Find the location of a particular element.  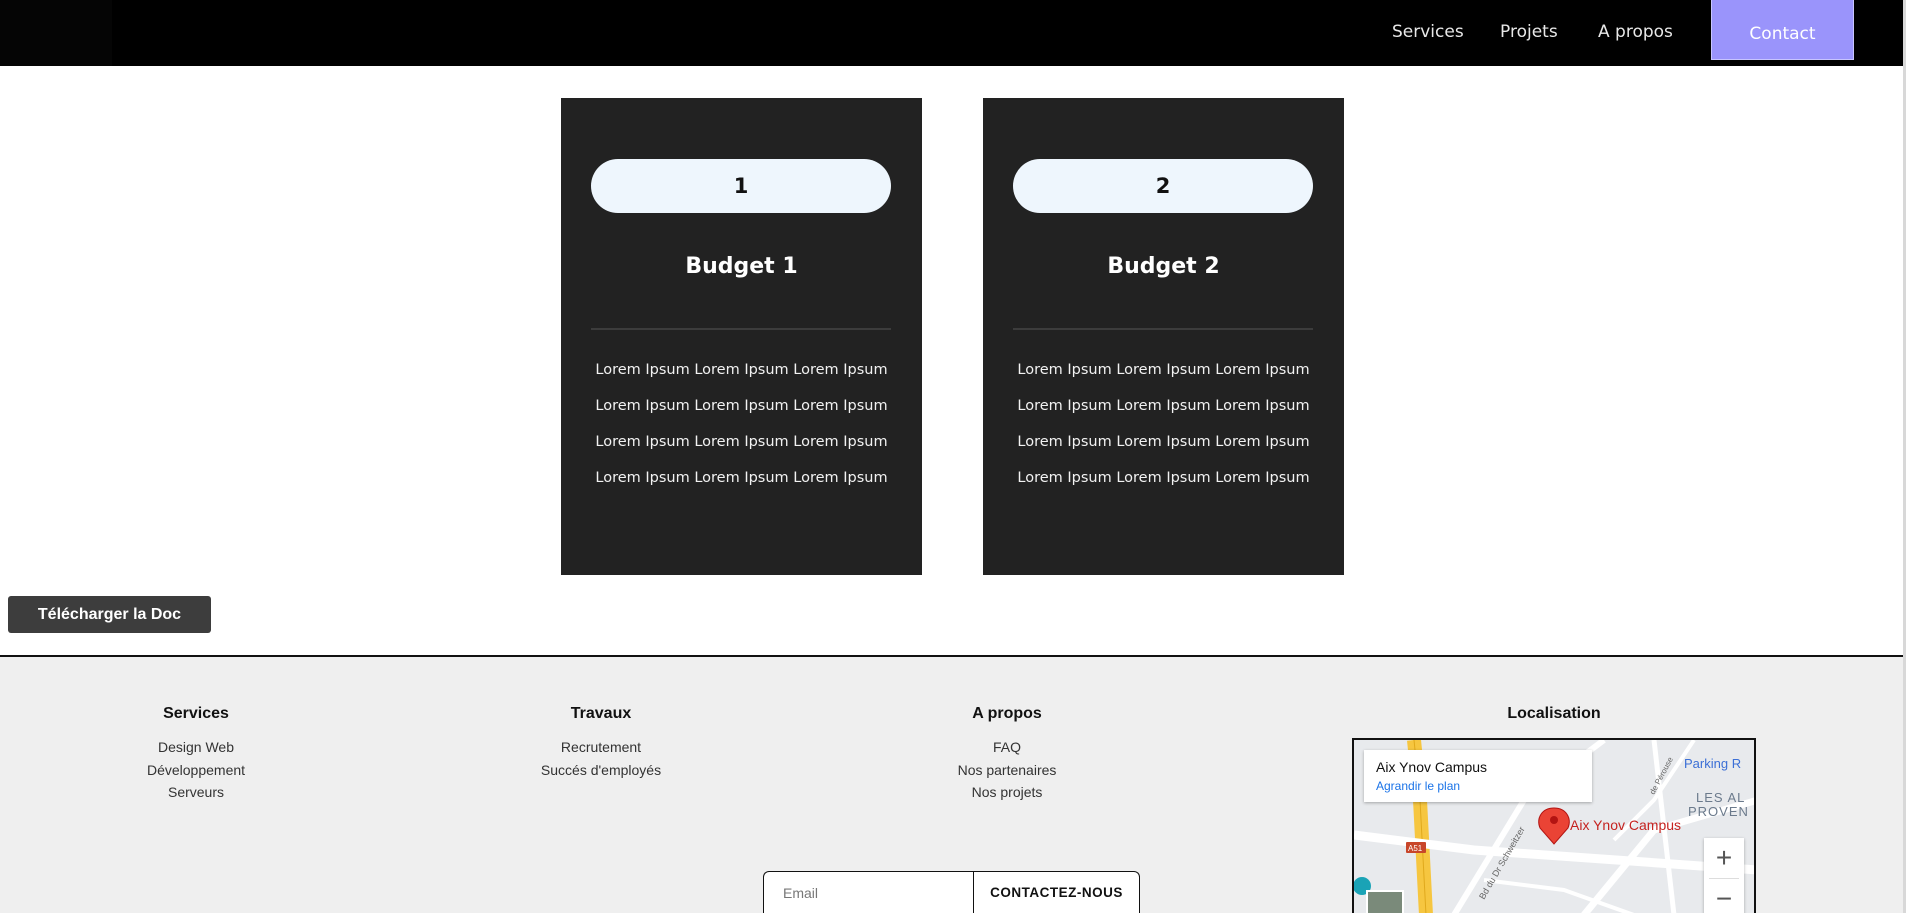

map-zoom-control: + − is located at coordinates (1724, 875).